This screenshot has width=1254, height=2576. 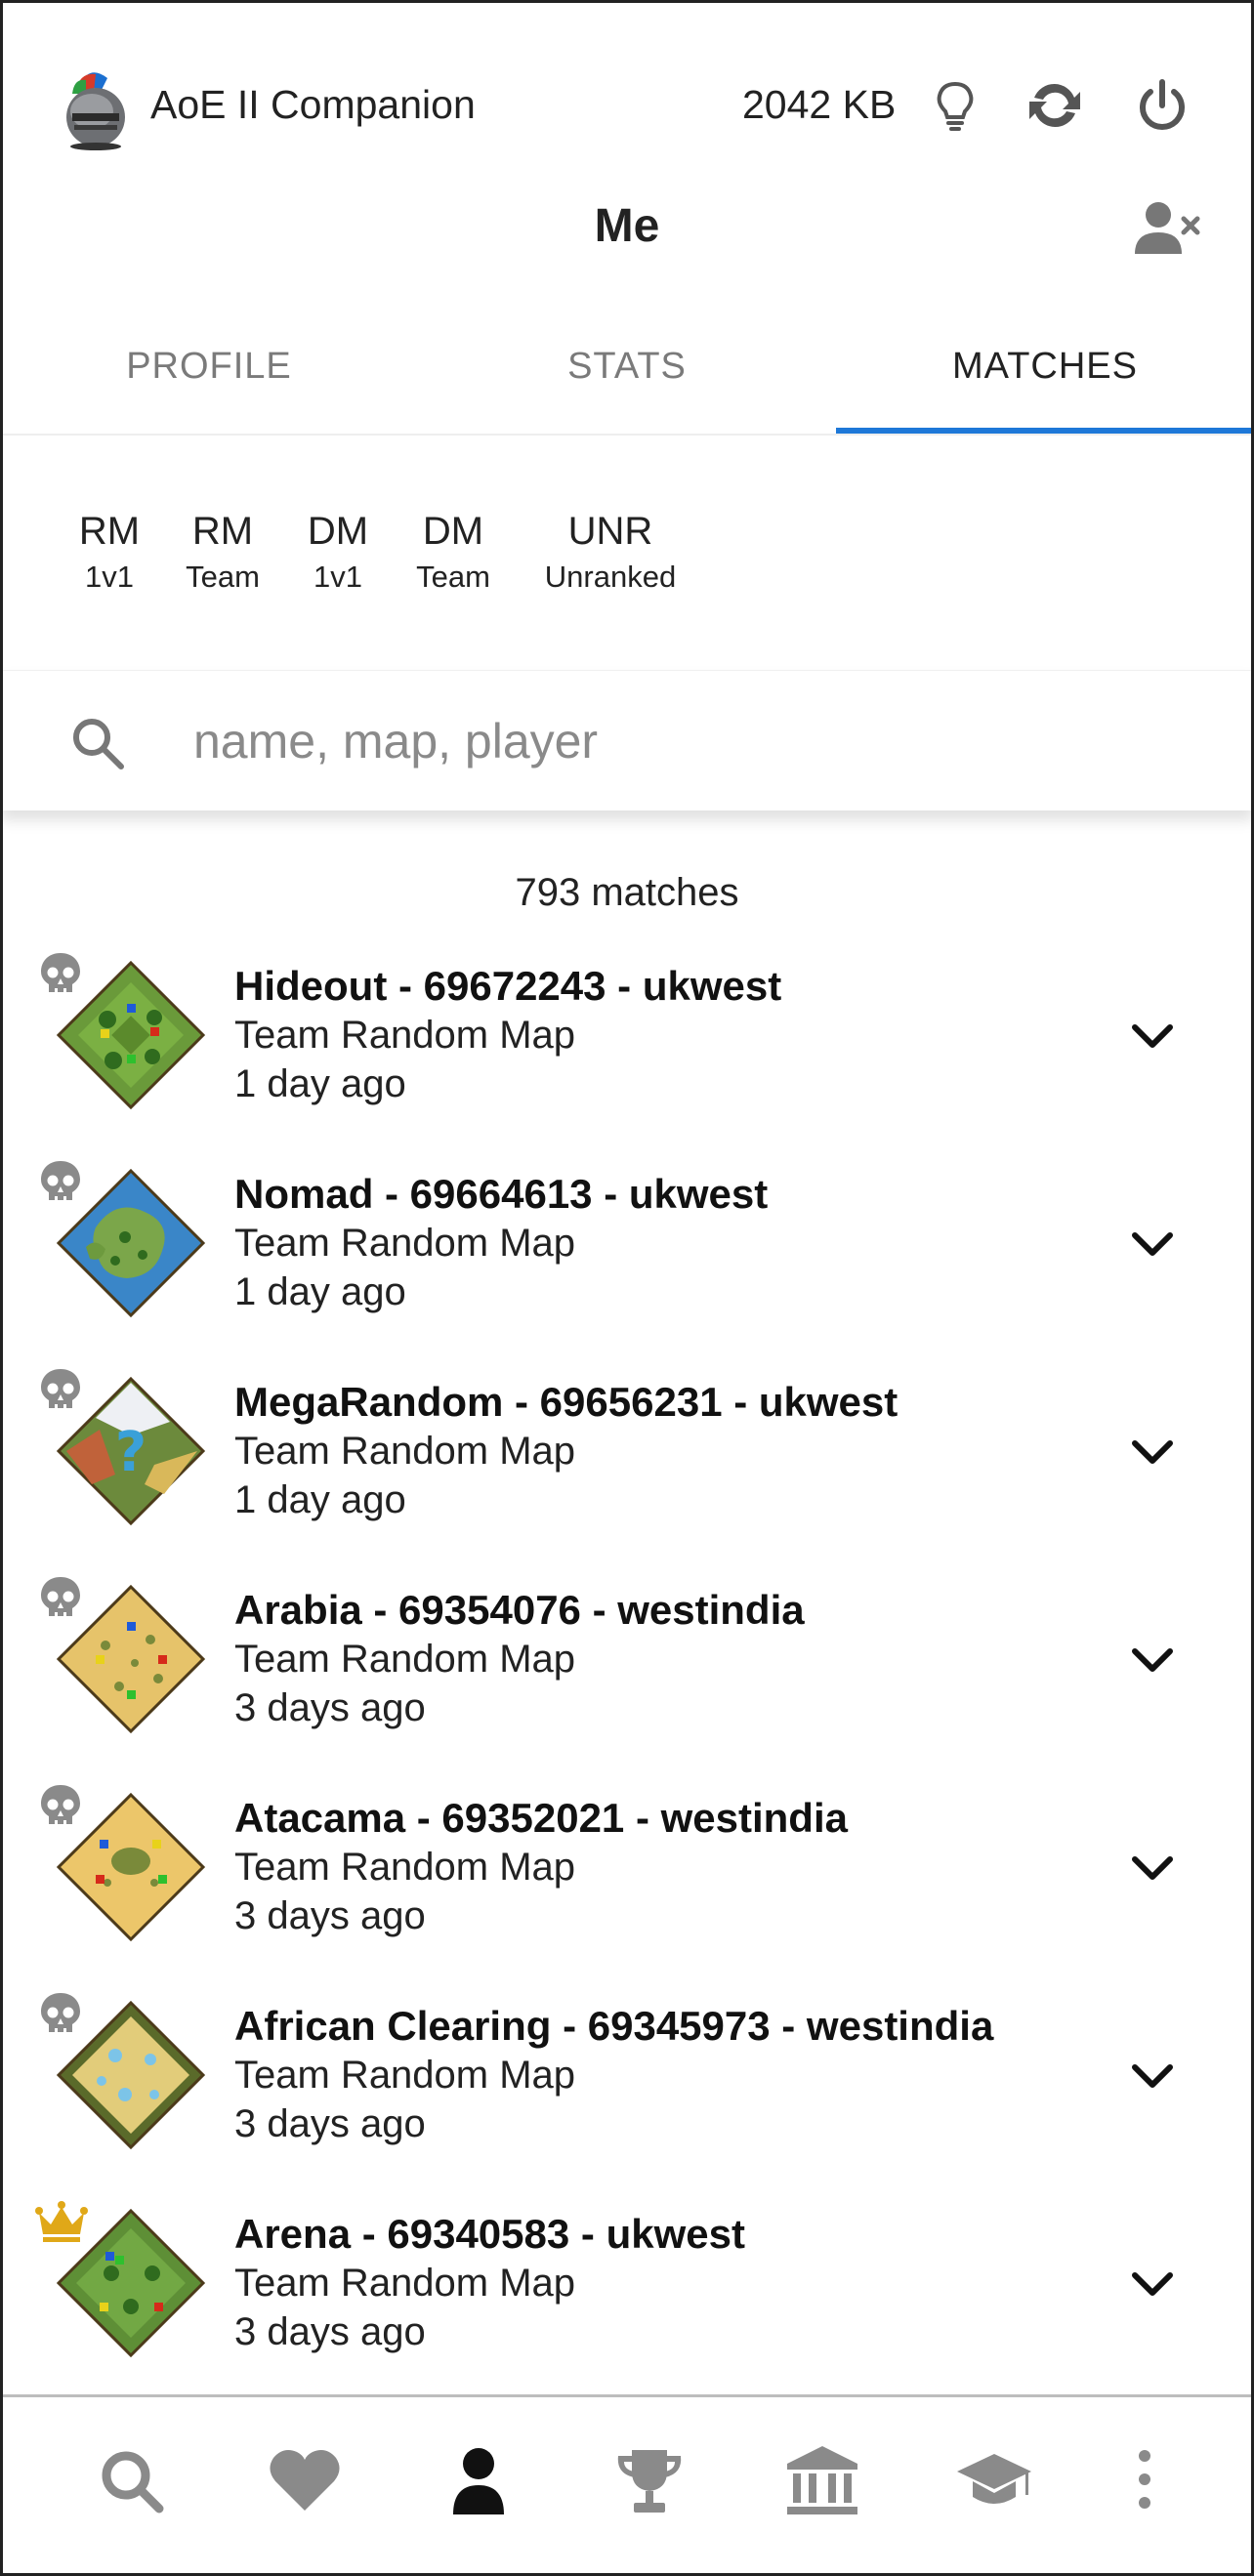 I want to click on match-title: MegaRandom - 69656231 - ukwest, so click(x=567, y=1402).